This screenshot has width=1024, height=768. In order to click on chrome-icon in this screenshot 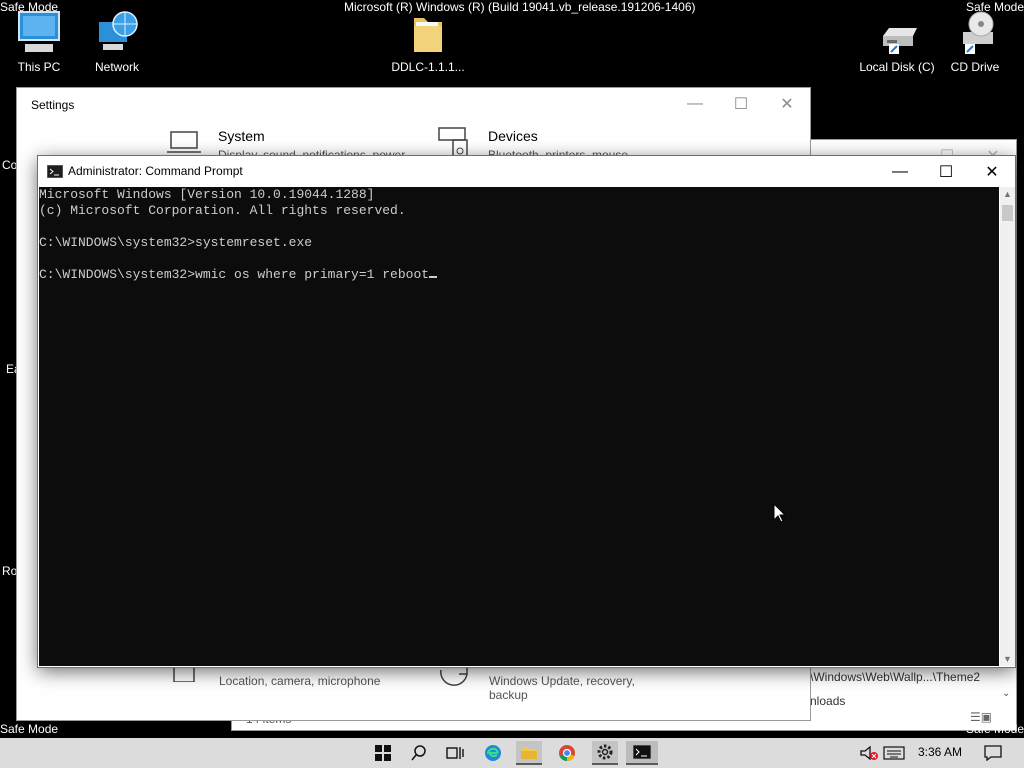, I will do `click(567, 753)`.